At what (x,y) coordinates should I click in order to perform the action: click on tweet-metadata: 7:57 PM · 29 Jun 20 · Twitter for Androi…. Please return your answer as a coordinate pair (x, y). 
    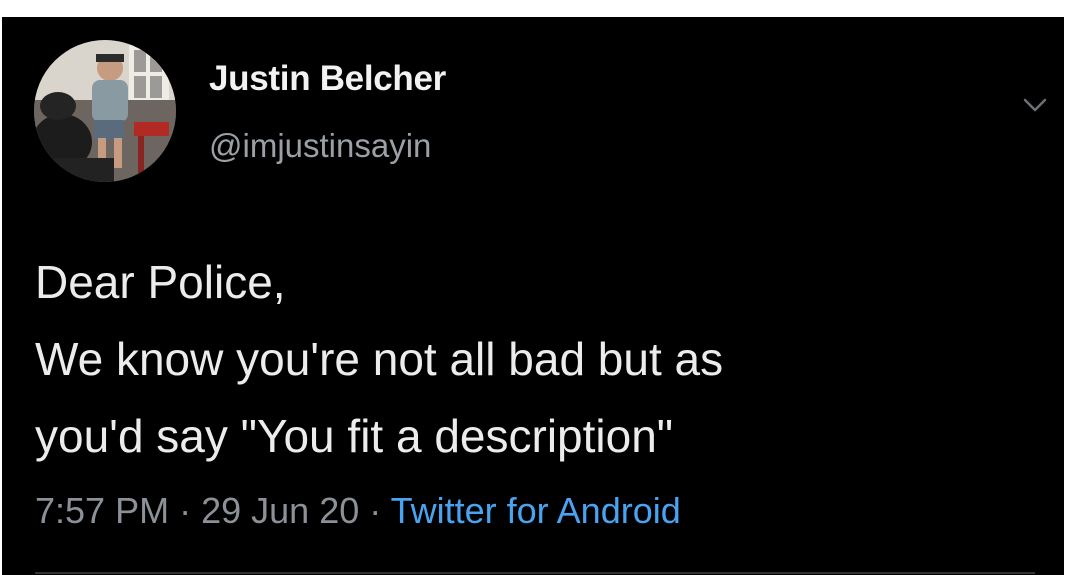
    Looking at the image, I should click on (358, 511).